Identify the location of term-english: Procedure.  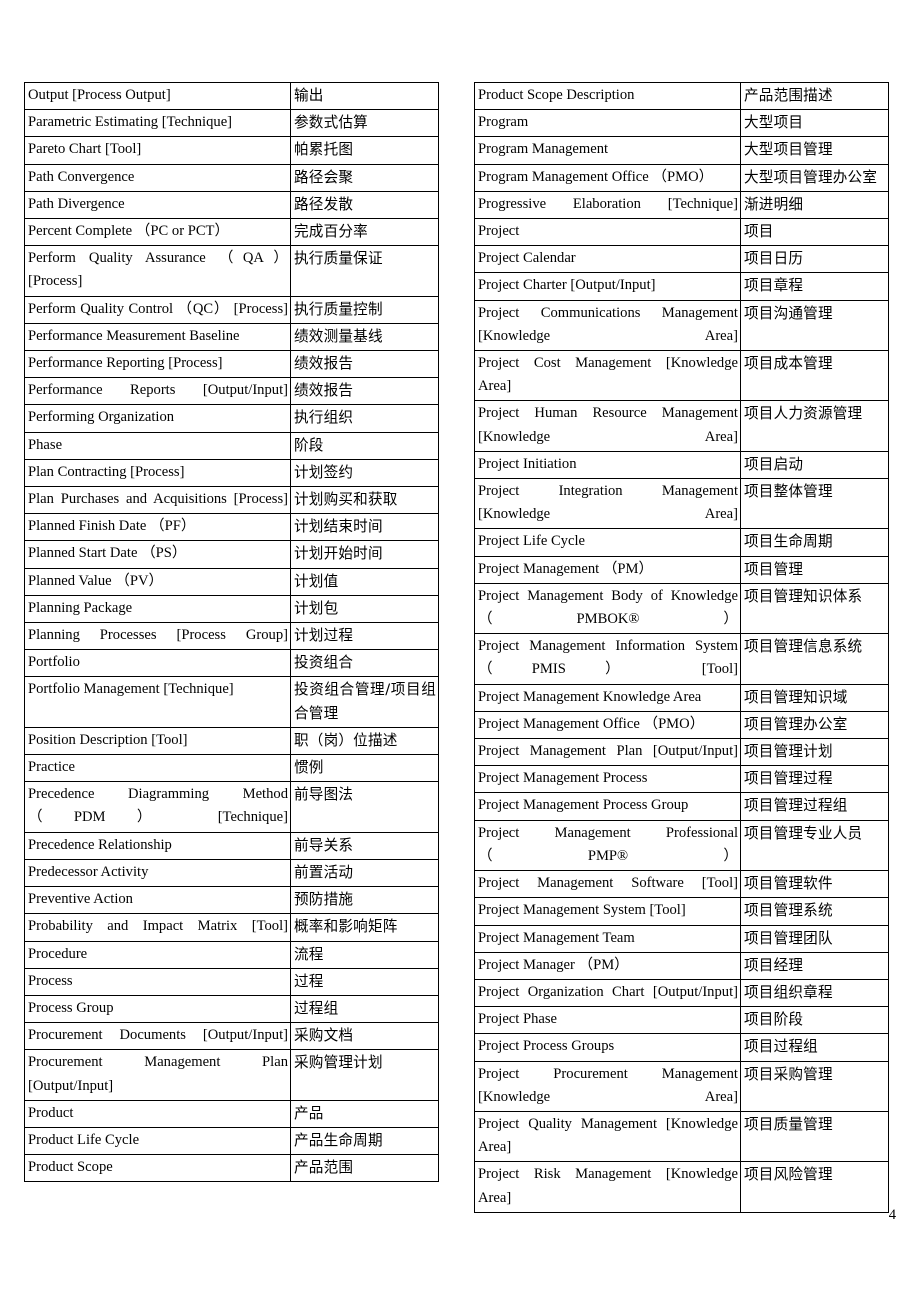
(157, 954).